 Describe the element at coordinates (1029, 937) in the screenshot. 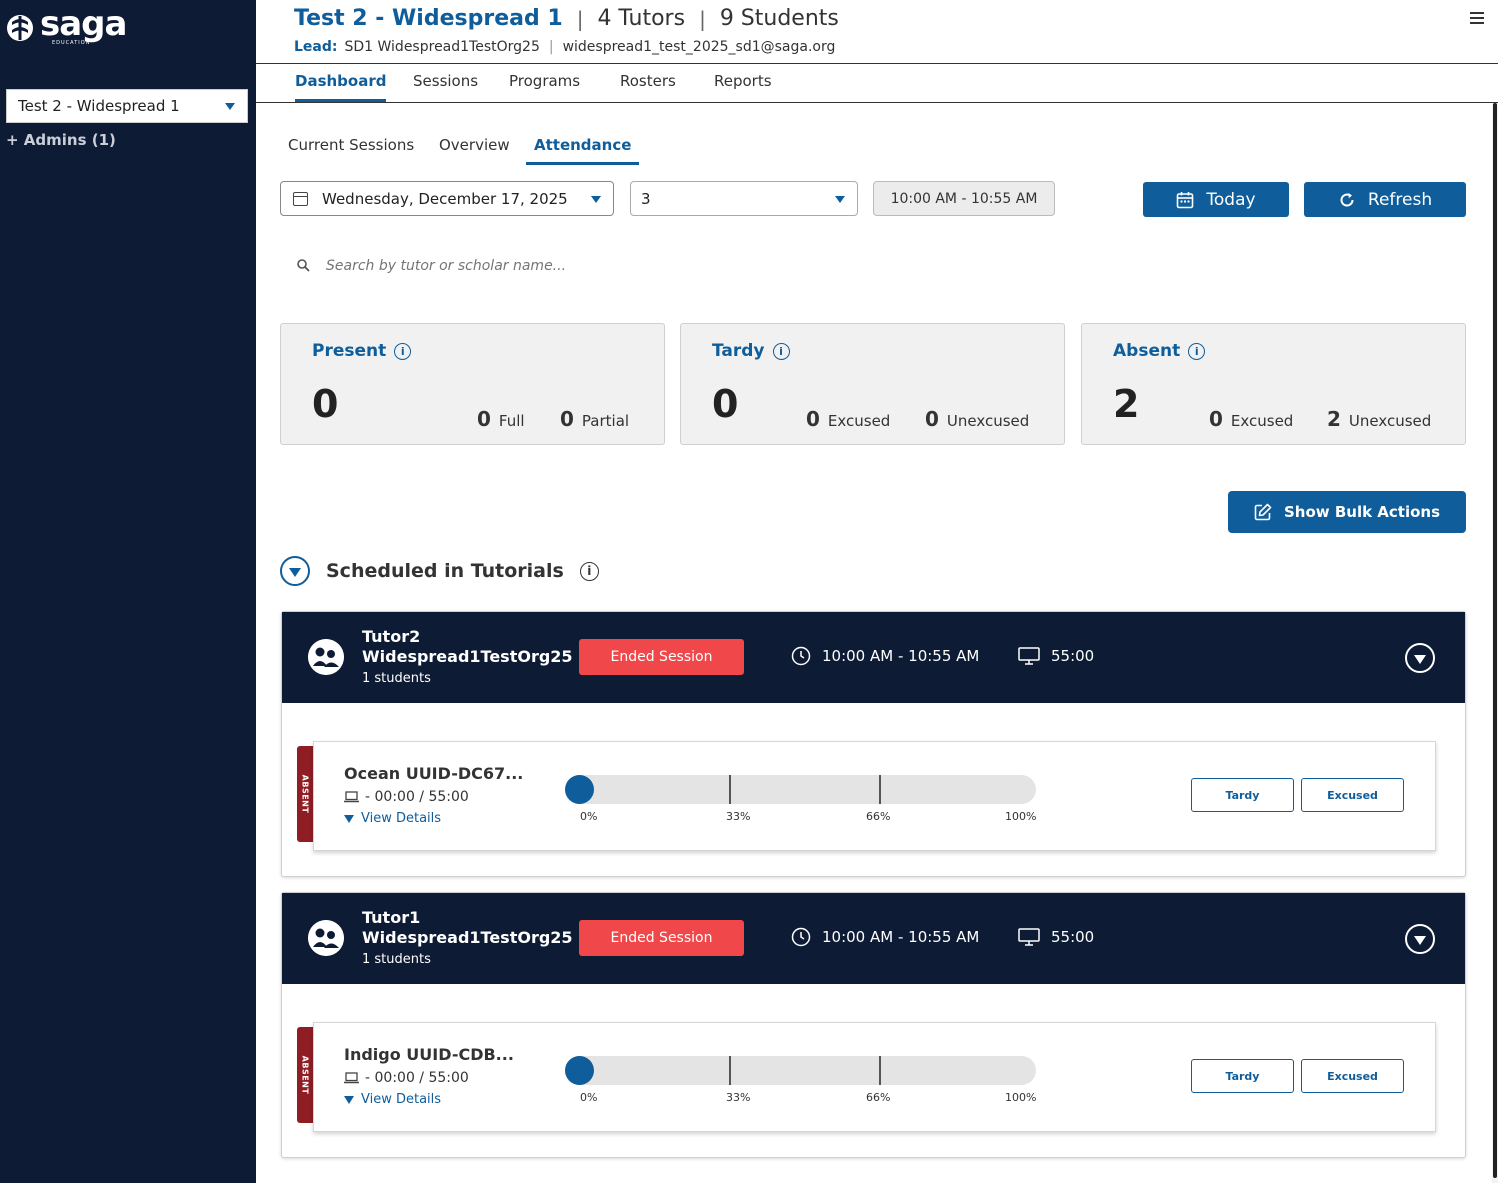

I see `monitor-icon` at that location.